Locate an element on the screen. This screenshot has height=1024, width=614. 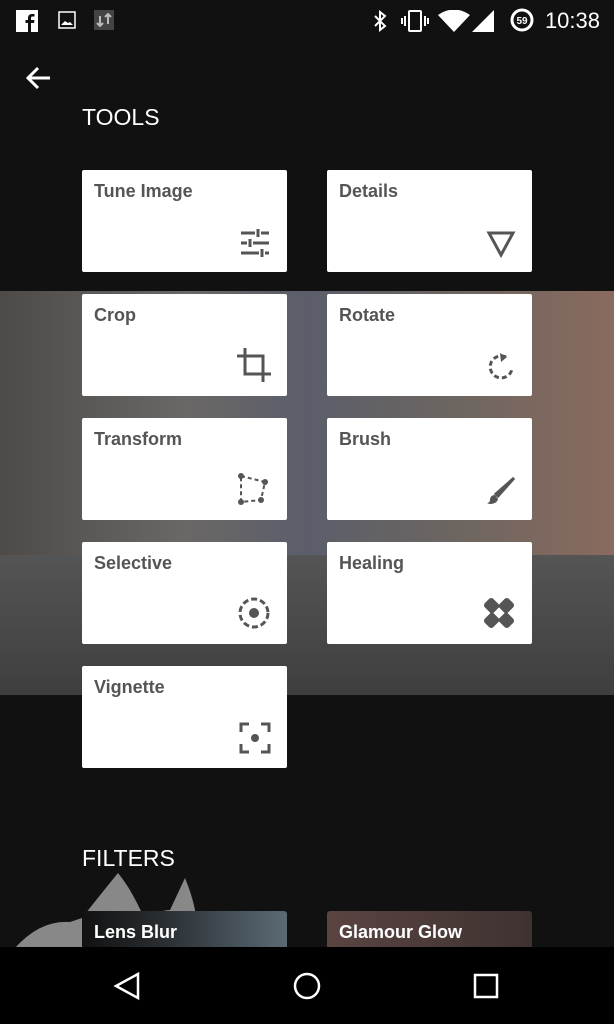
rotate-icon is located at coordinates (501, 366).